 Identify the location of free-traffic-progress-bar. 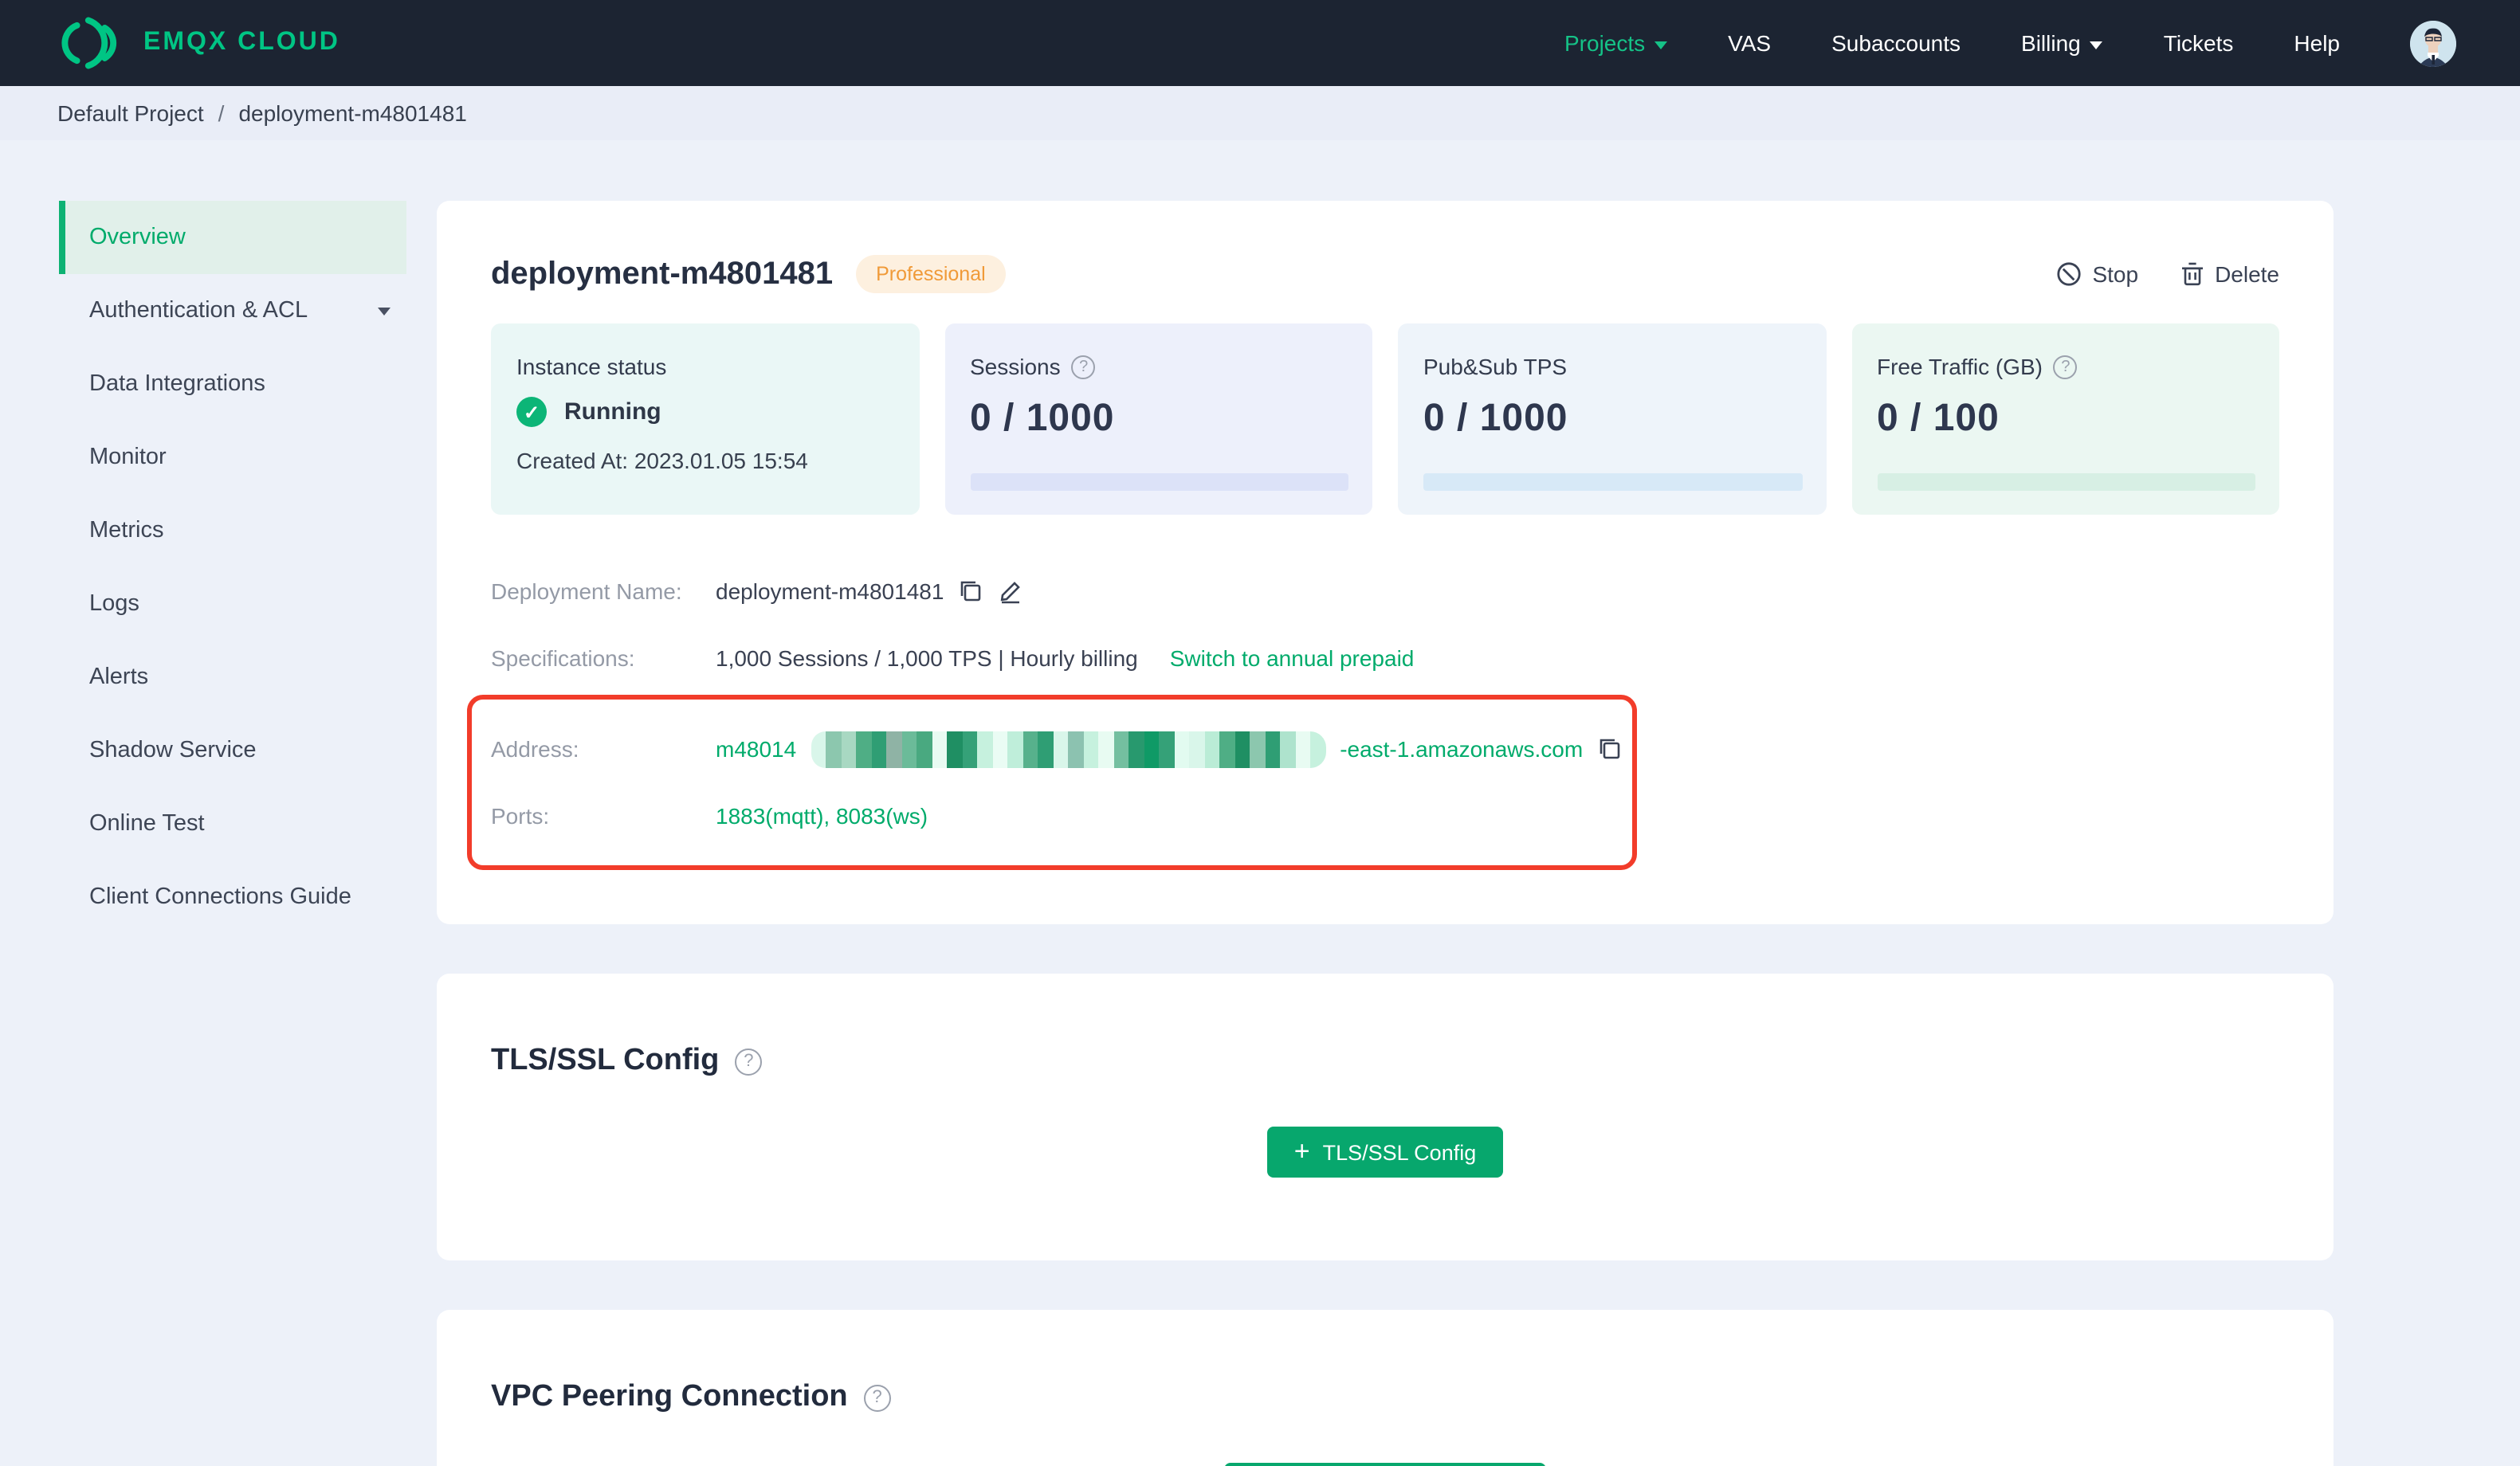
(2066, 482).